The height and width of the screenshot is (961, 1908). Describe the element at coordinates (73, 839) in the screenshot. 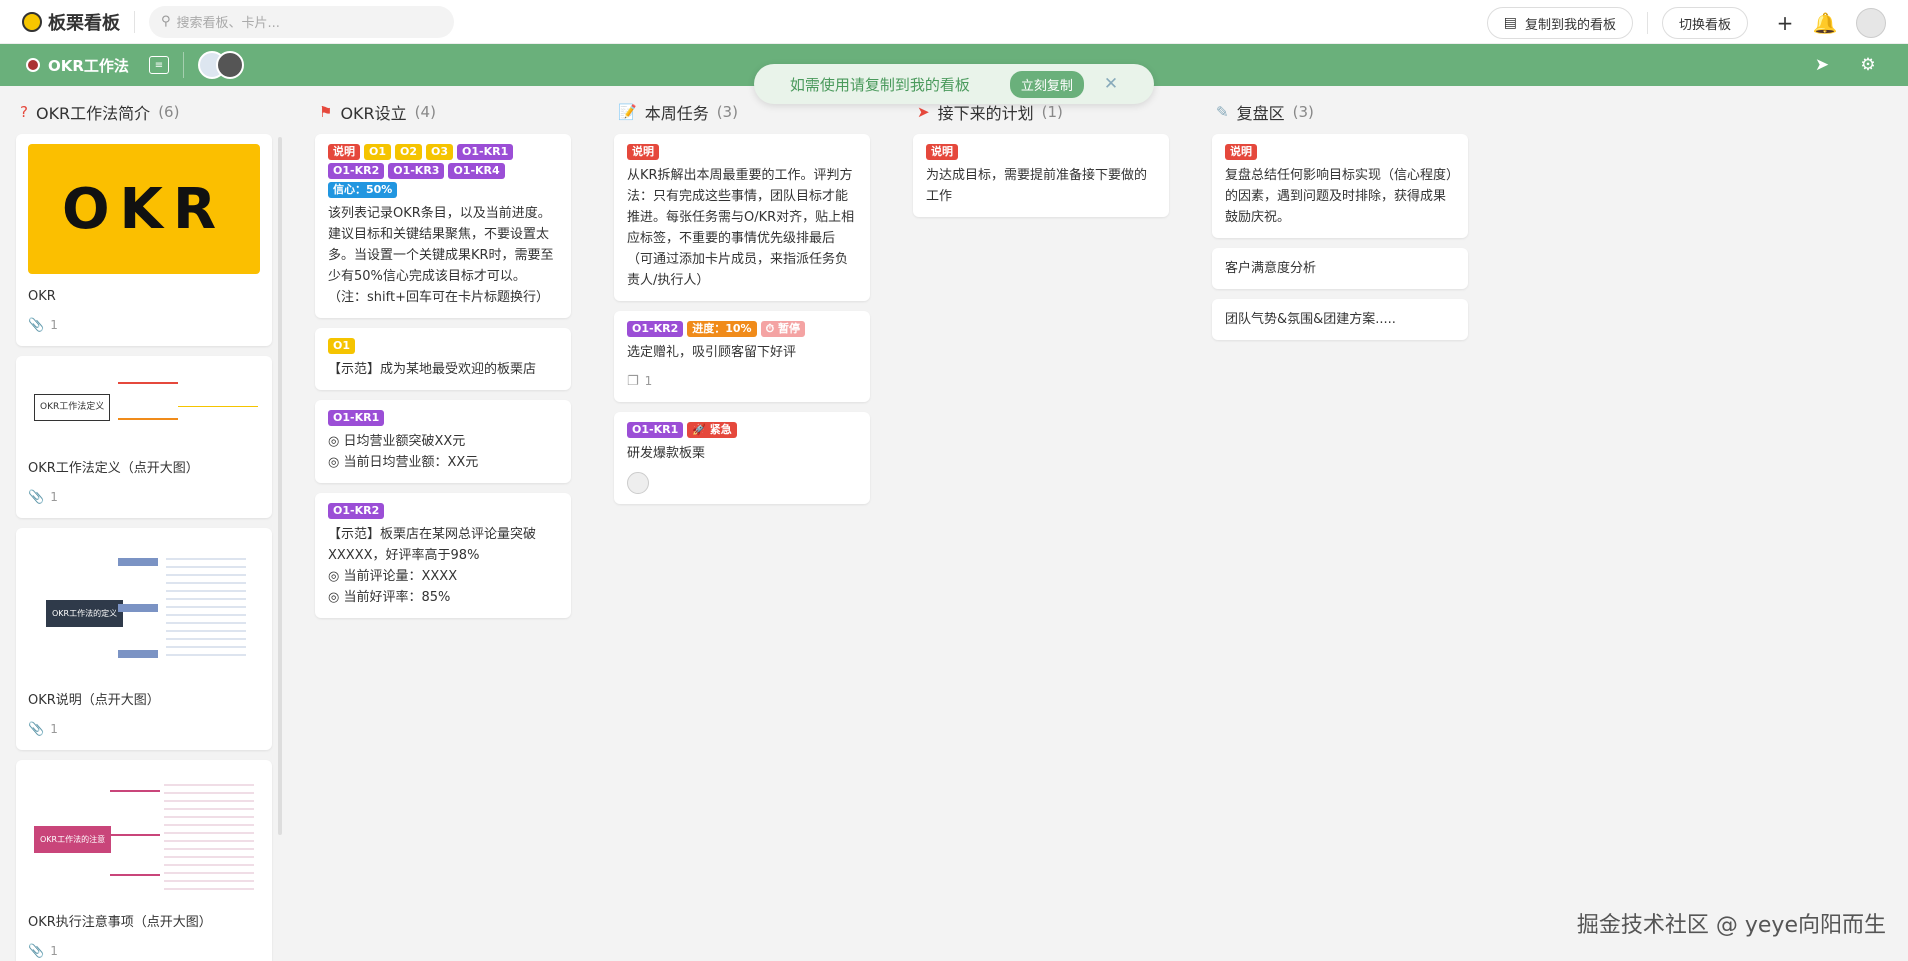

I see `mindmap-root: OKR工作法的注意` at that location.